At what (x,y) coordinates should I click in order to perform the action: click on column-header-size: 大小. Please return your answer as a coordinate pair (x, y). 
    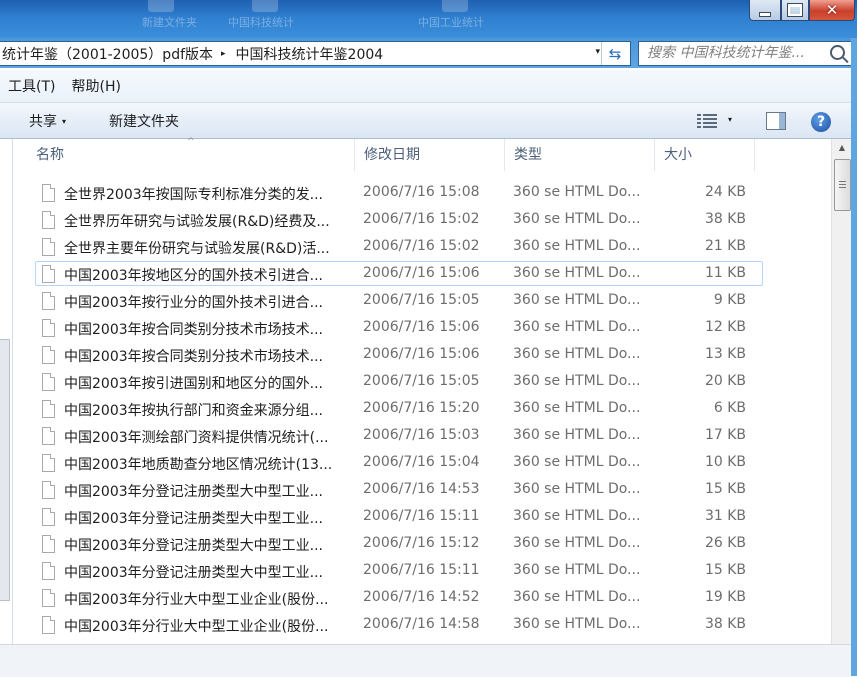
    Looking at the image, I should click on (705, 155).